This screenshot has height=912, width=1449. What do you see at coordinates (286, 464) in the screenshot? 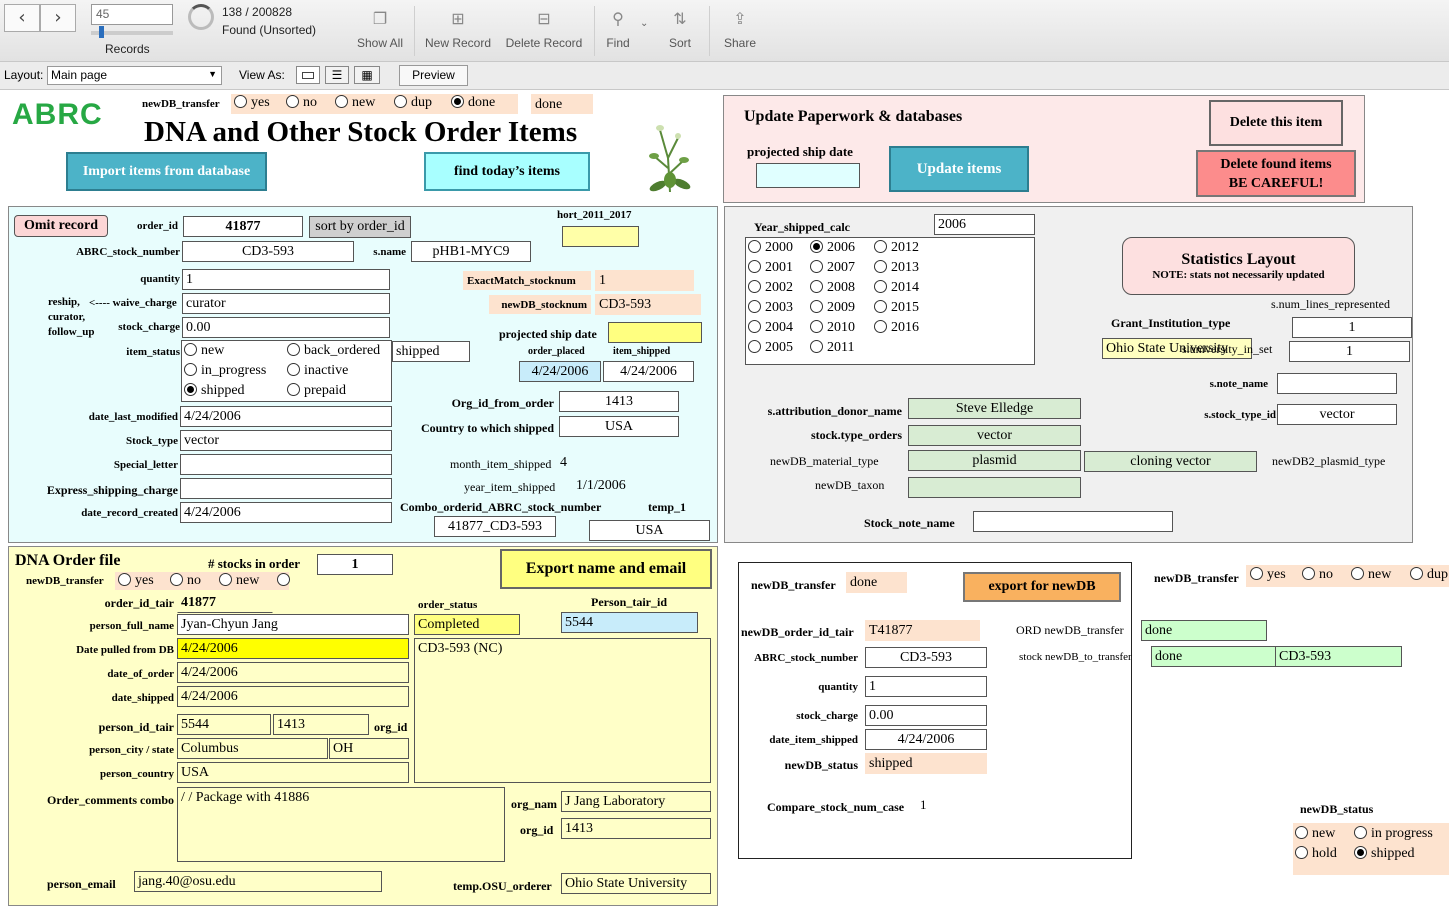
I see `special-letter-field` at bounding box center [286, 464].